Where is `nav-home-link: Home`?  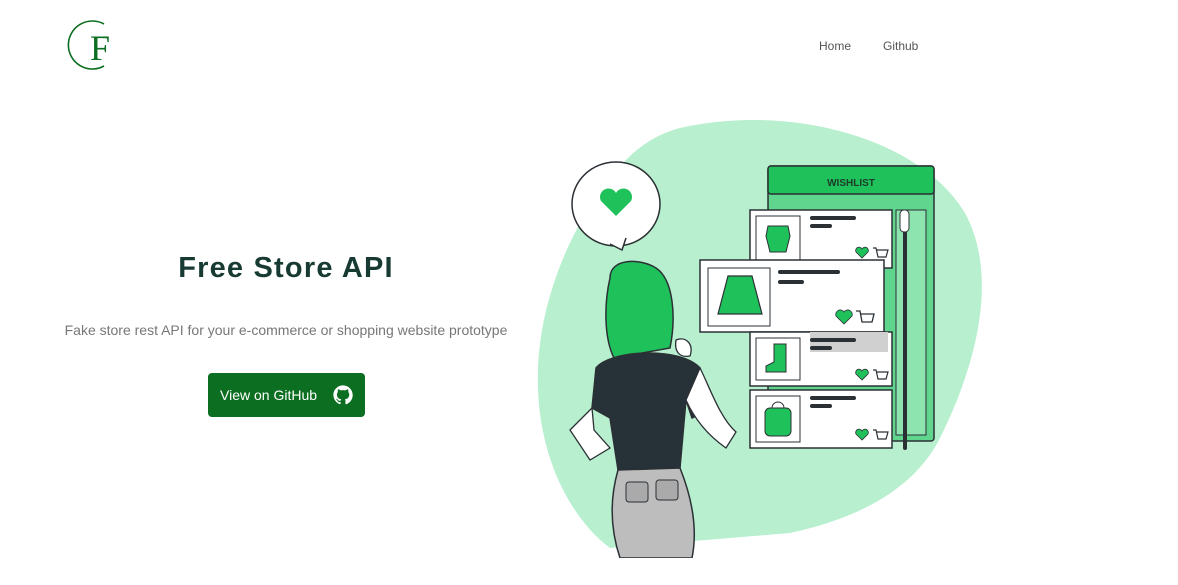
nav-home-link: Home is located at coordinates (835, 46).